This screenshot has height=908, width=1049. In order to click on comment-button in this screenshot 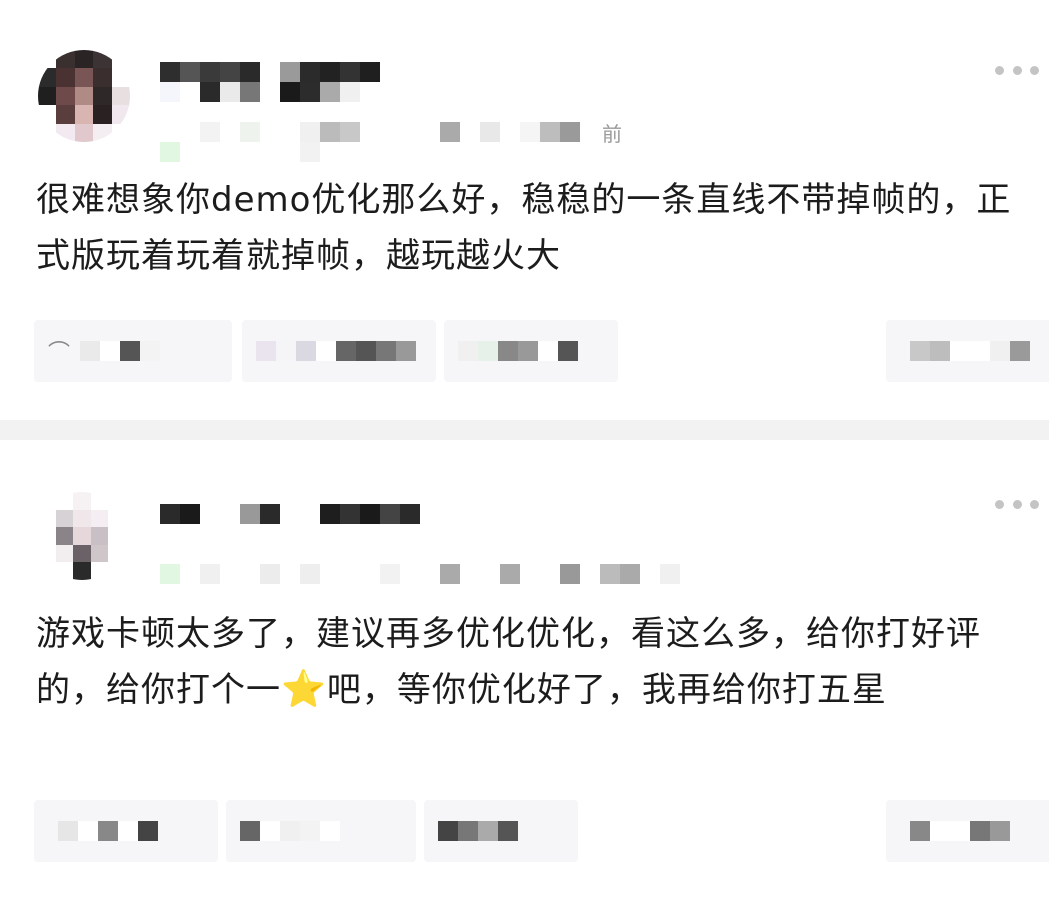, I will do `click(126, 831)`.